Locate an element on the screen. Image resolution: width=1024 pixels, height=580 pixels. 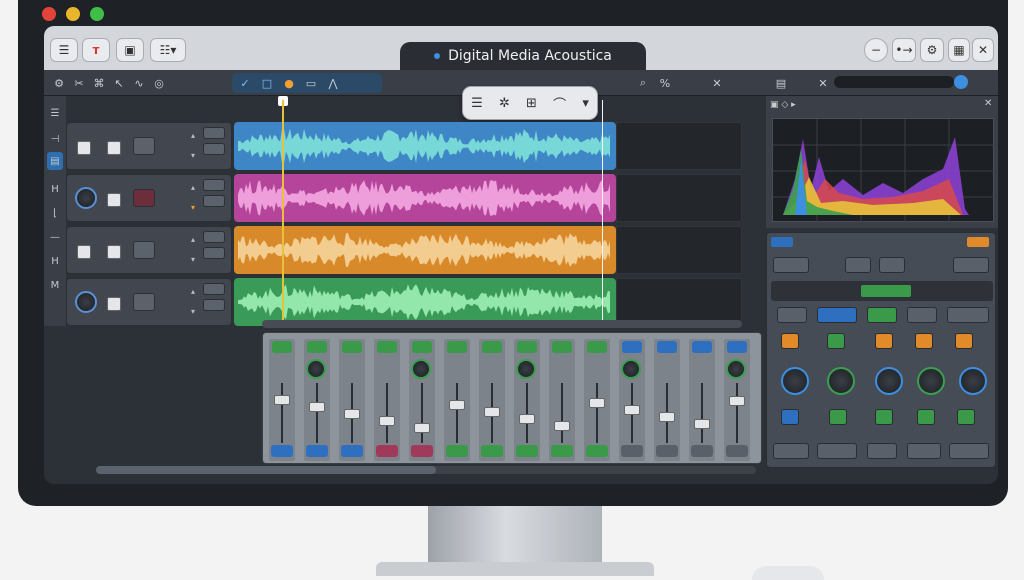
rack-power-button is located at coordinates (978, 242).